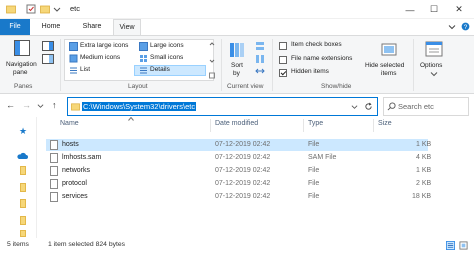 This screenshot has width=474, height=254. What do you see at coordinates (51, 27) in the screenshot?
I see `tab-home: Home` at bounding box center [51, 27].